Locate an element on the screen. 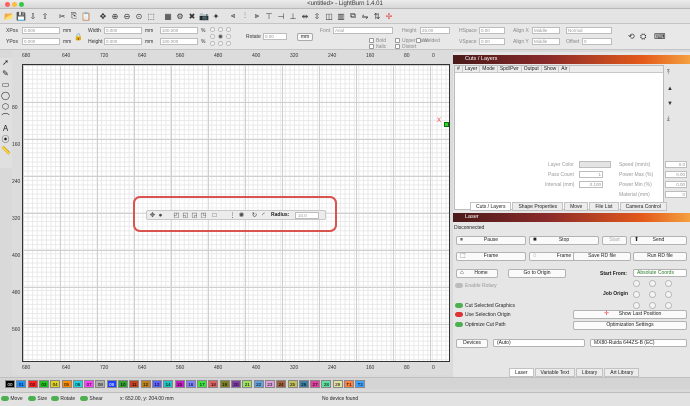  distribute-v-icon: ⇳ is located at coordinates (317, 16).